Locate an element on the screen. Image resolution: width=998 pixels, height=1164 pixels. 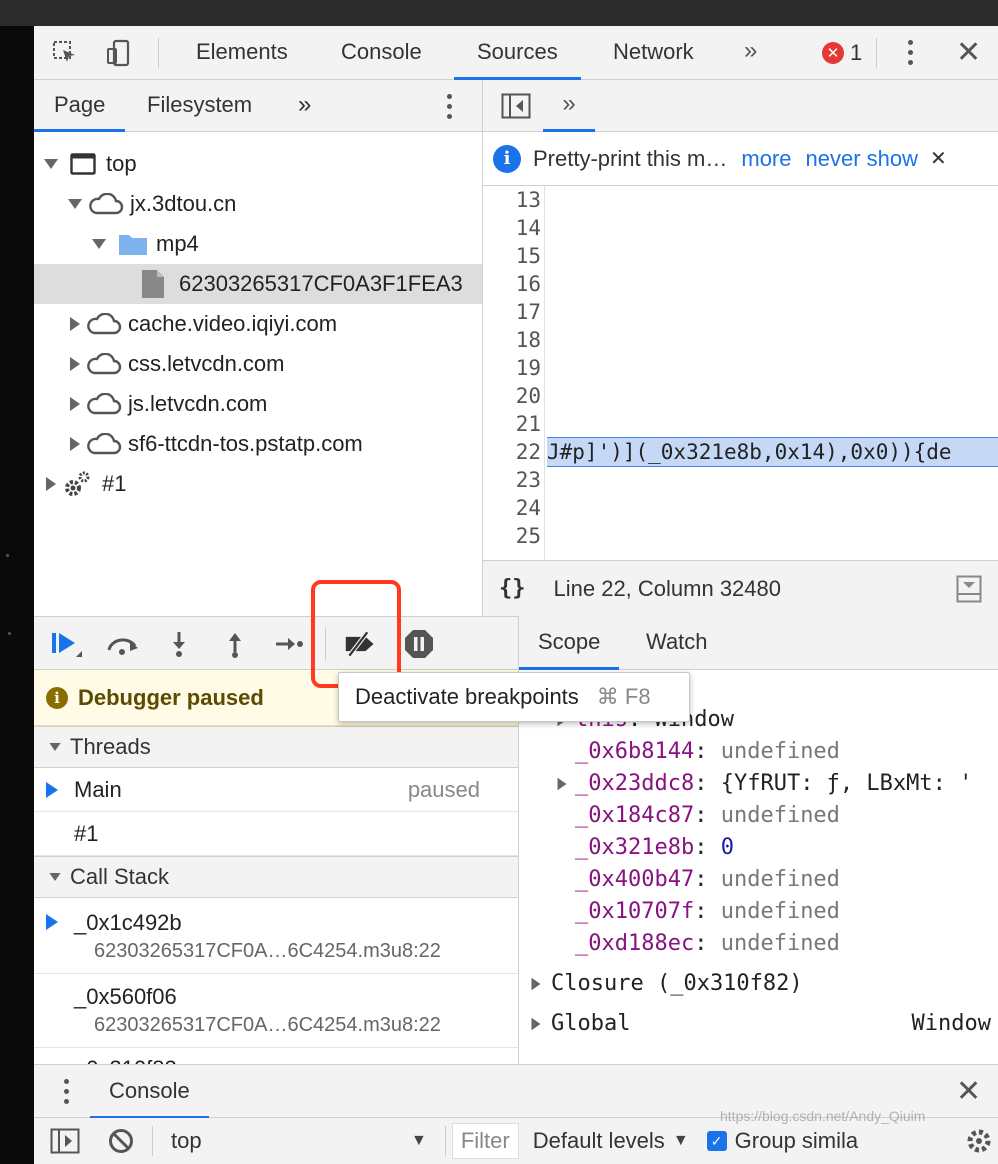
clear-console-icon is located at coordinates (121, 1141).